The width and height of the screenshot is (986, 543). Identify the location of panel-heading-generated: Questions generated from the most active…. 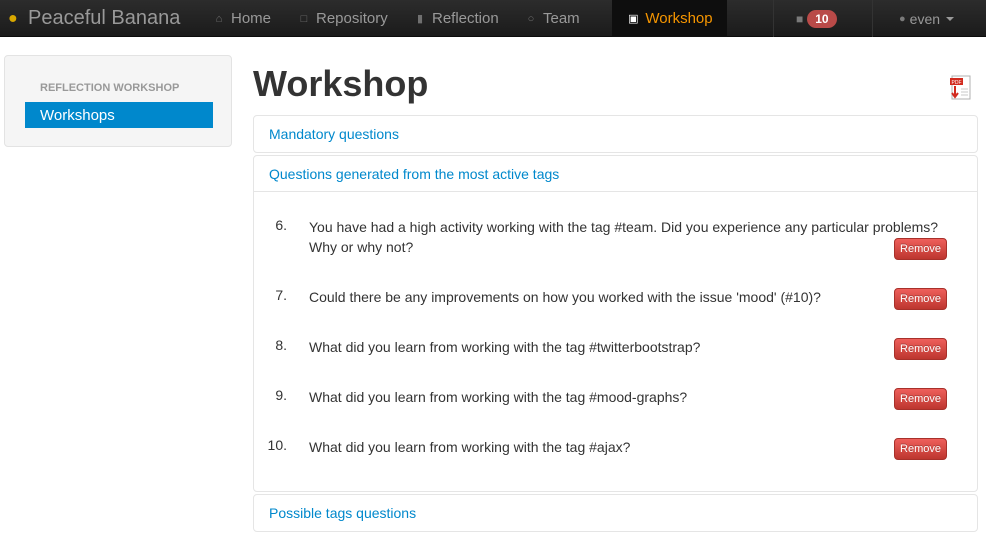
(615, 174).